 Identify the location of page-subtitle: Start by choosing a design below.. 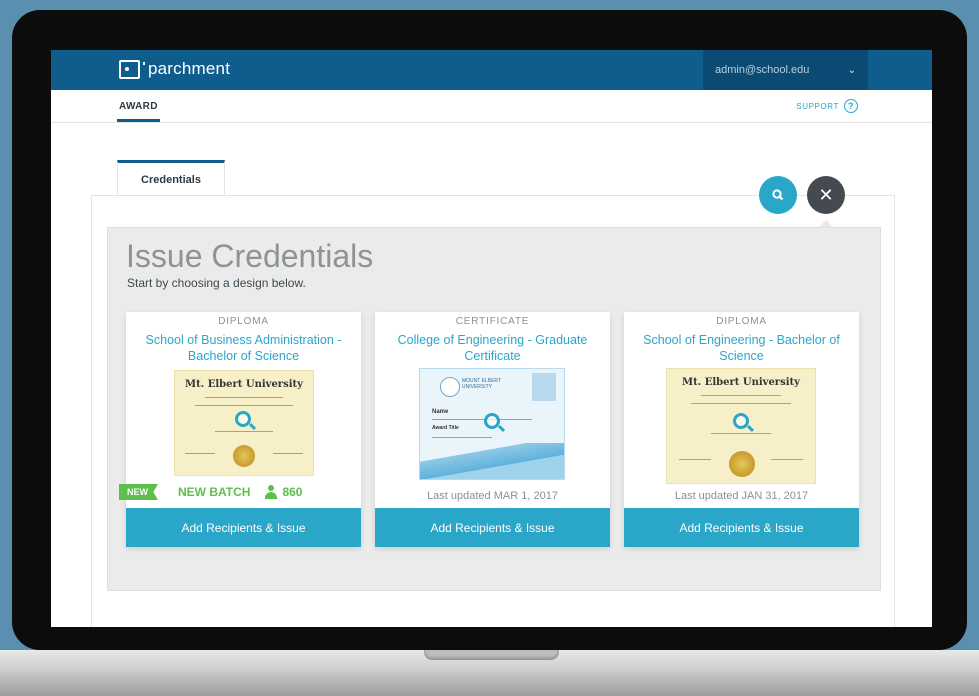
(216, 283).